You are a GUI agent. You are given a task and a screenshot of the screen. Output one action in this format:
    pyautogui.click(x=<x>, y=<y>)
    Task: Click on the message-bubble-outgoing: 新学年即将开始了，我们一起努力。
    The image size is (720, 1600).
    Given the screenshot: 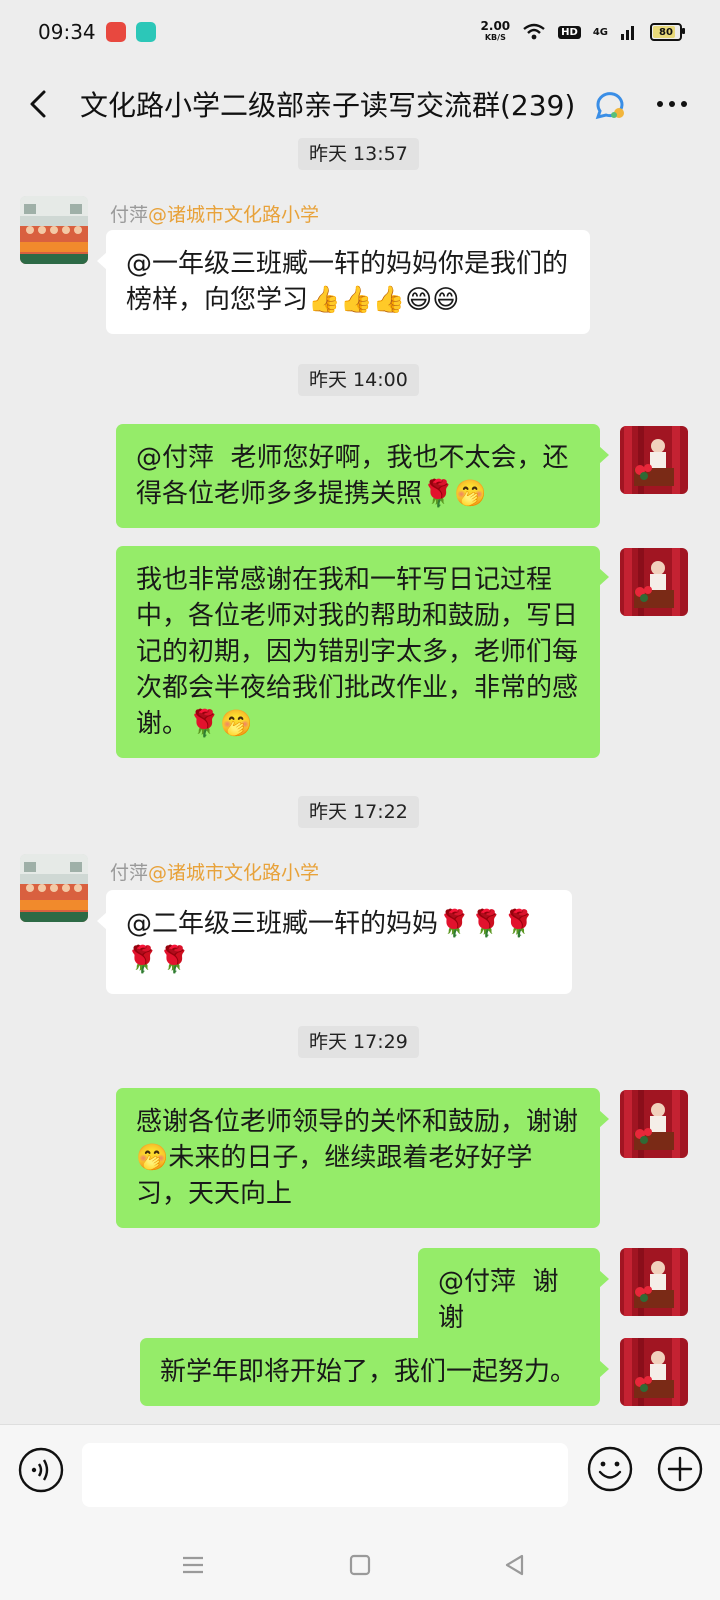 What is the action you would take?
    pyautogui.click(x=374, y=1372)
    